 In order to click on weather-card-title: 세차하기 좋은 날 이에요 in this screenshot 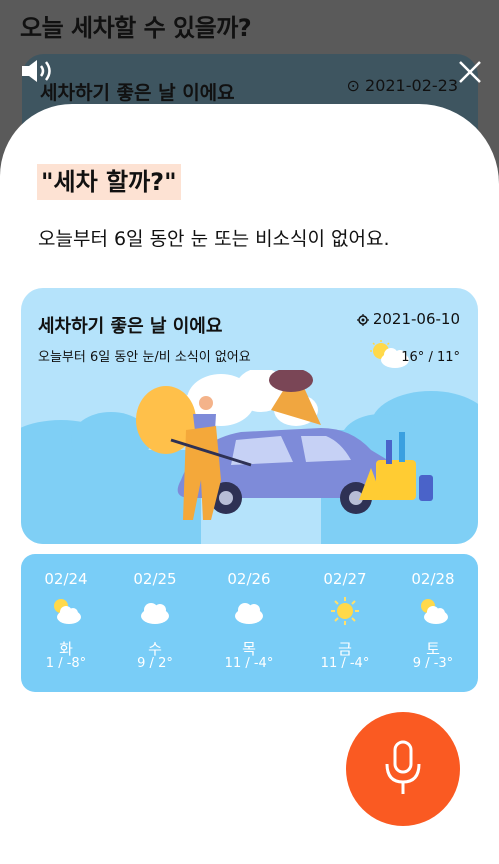, I will do `click(130, 326)`.